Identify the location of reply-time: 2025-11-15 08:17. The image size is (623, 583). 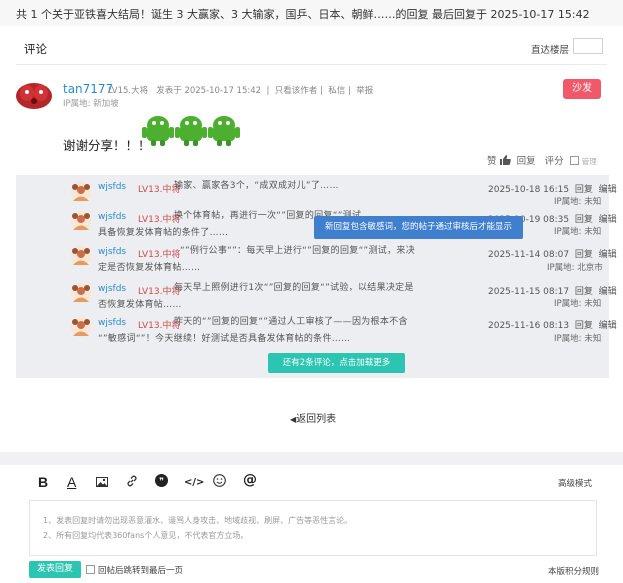
(529, 292).